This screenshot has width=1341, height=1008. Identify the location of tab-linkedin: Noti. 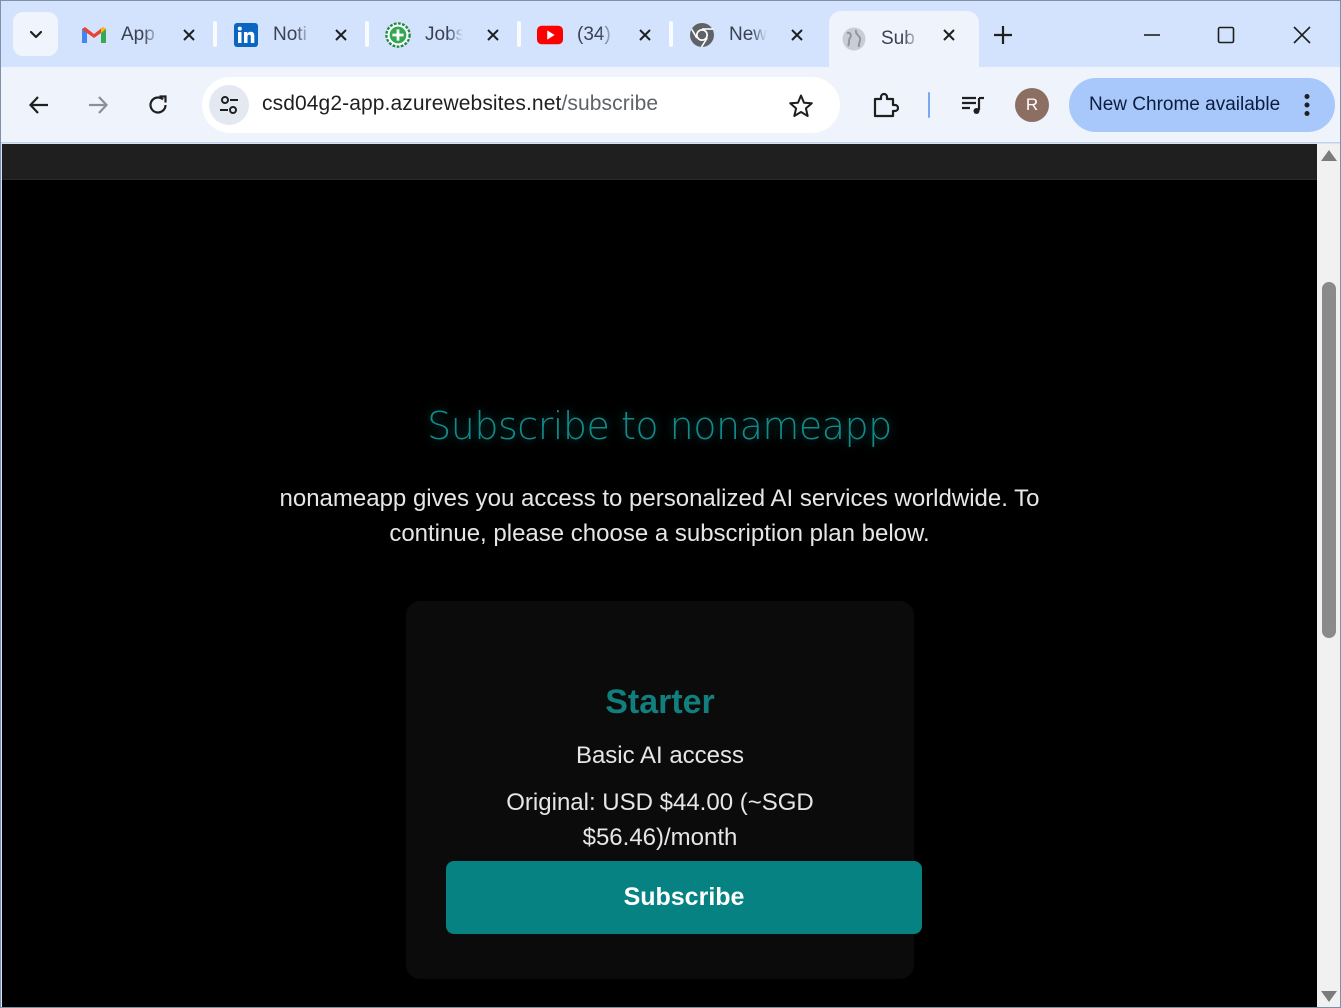
(296, 35).